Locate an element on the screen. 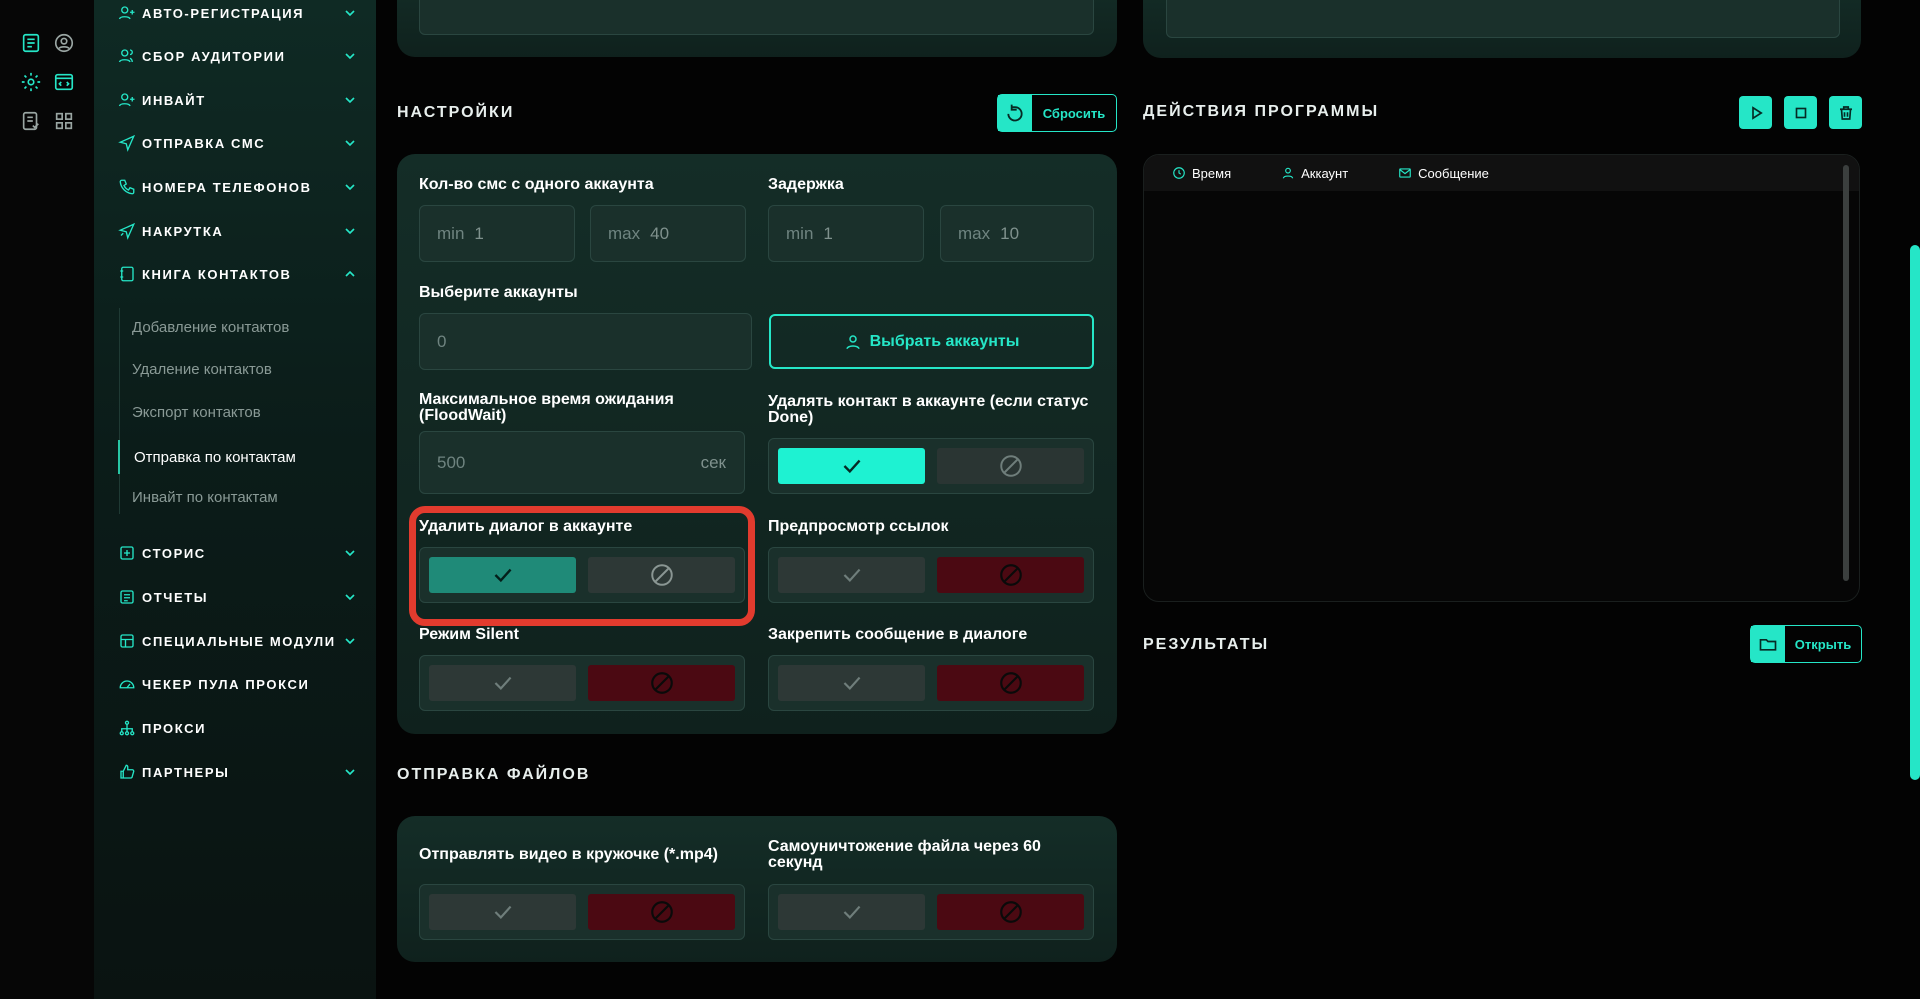 This screenshot has height=999, width=1920. silent-mode-toggle is located at coordinates (582, 683).